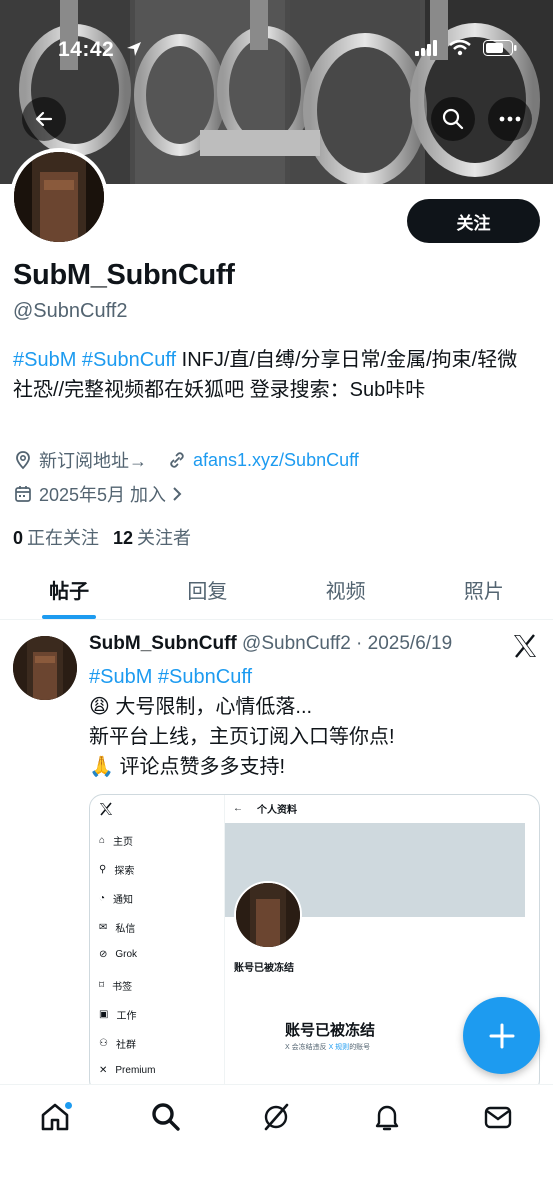  What do you see at coordinates (276, 1142) in the screenshot?
I see `bottom-nav` at bounding box center [276, 1142].